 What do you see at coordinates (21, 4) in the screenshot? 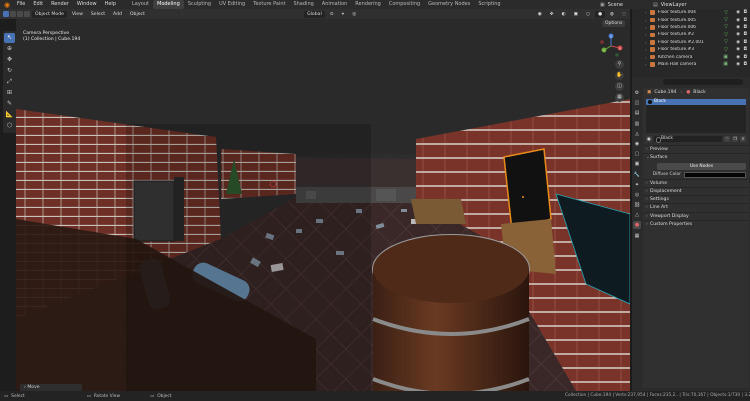
I see `menu-file: File` at bounding box center [21, 4].